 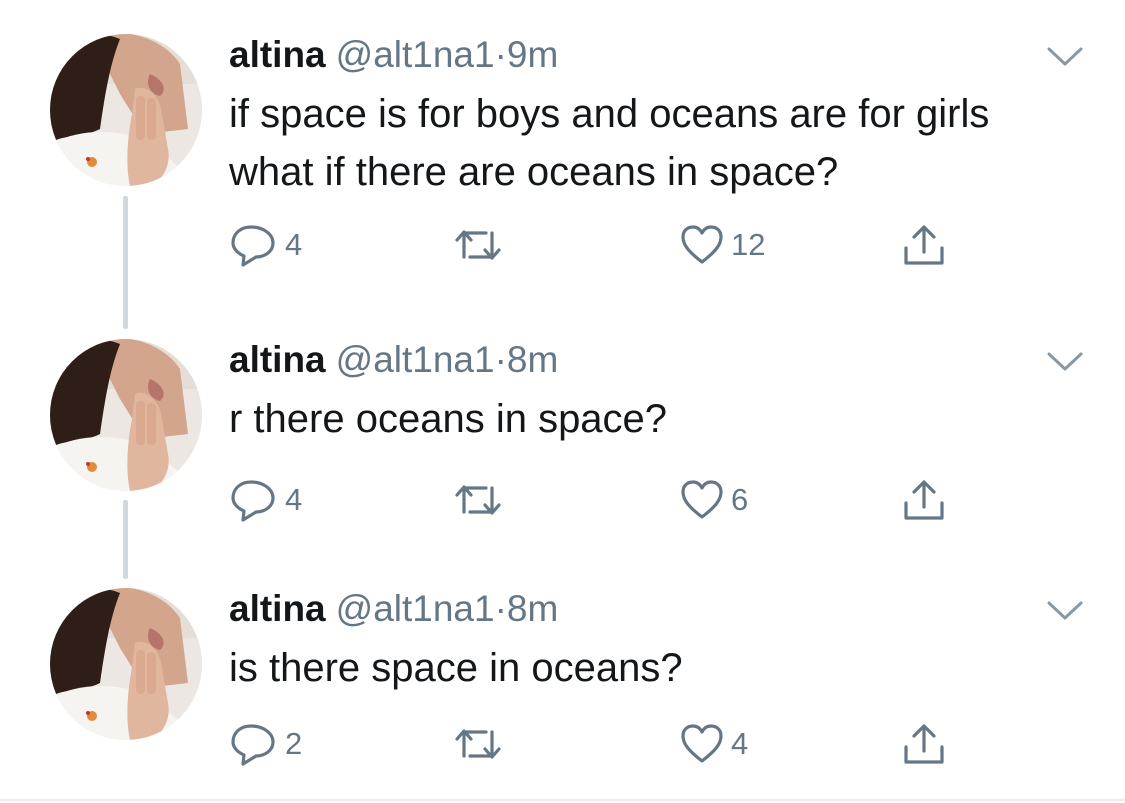 What do you see at coordinates (748, 244) in the screenshot?
I see `like-count: 12` at bounding box center [748, 244].